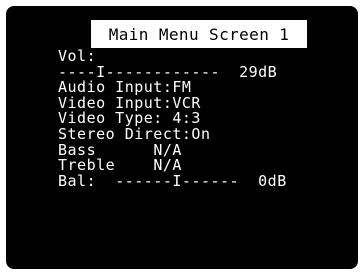 The width and height of the screenshot is (364, 275). I want to click on balance-bar: ------I------, so click(177, 180).